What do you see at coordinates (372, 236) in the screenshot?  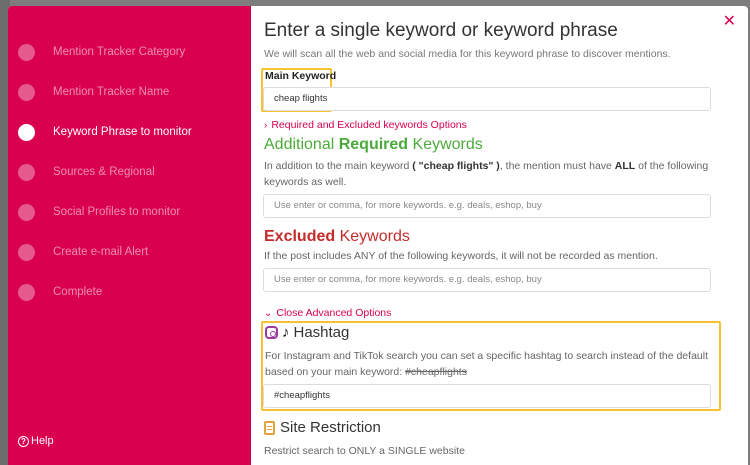 I see `excluded-title-suffix: Keywords` at bounding box center [372, 236].